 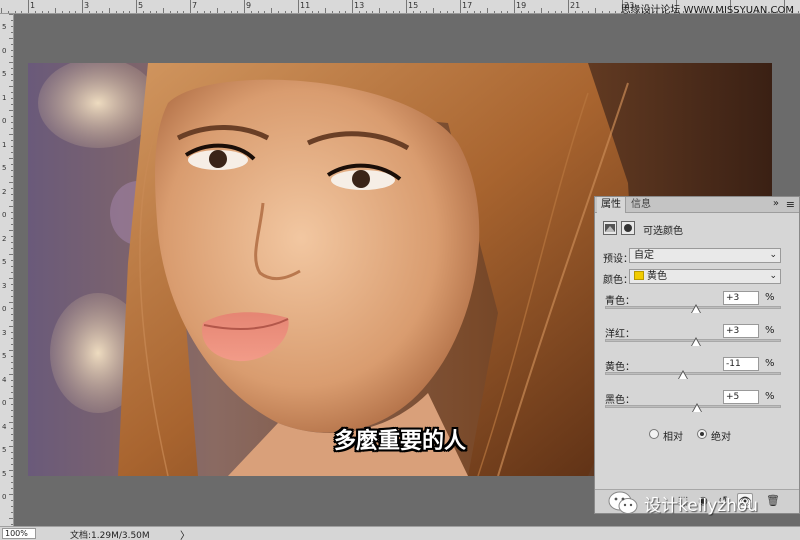 I want to click on preset-select: 自定 ⌄, so click(x=705, y=255).